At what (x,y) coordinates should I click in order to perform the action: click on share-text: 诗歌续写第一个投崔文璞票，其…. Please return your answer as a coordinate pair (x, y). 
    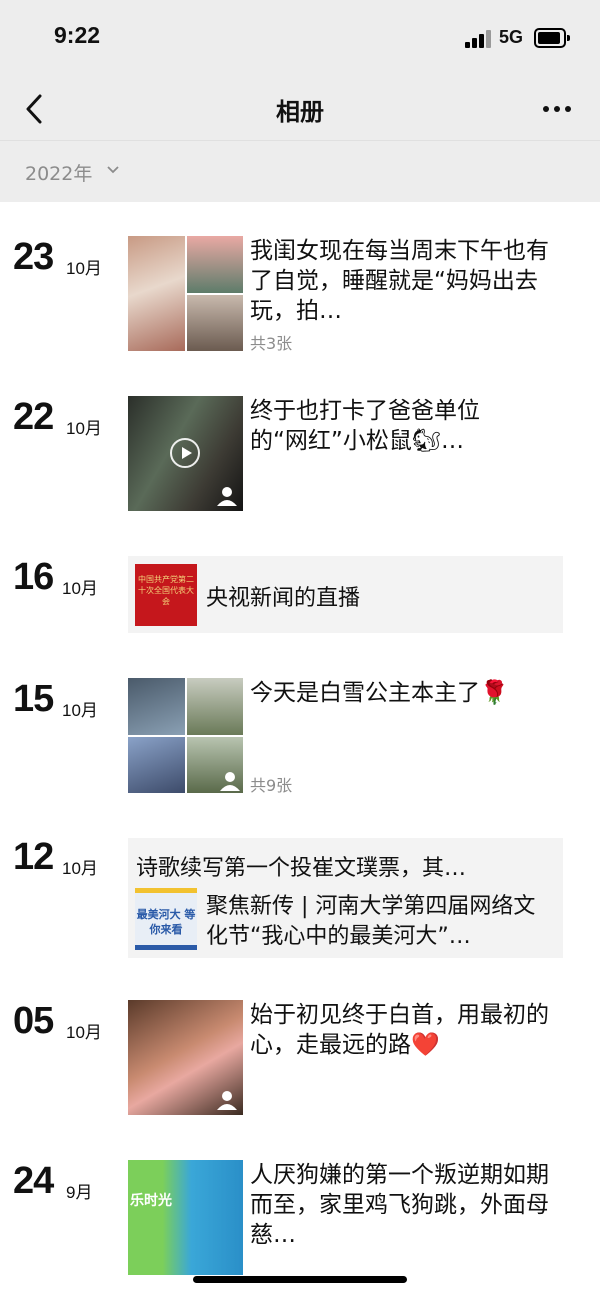
    Looking at the image, I should click on (301, 868).